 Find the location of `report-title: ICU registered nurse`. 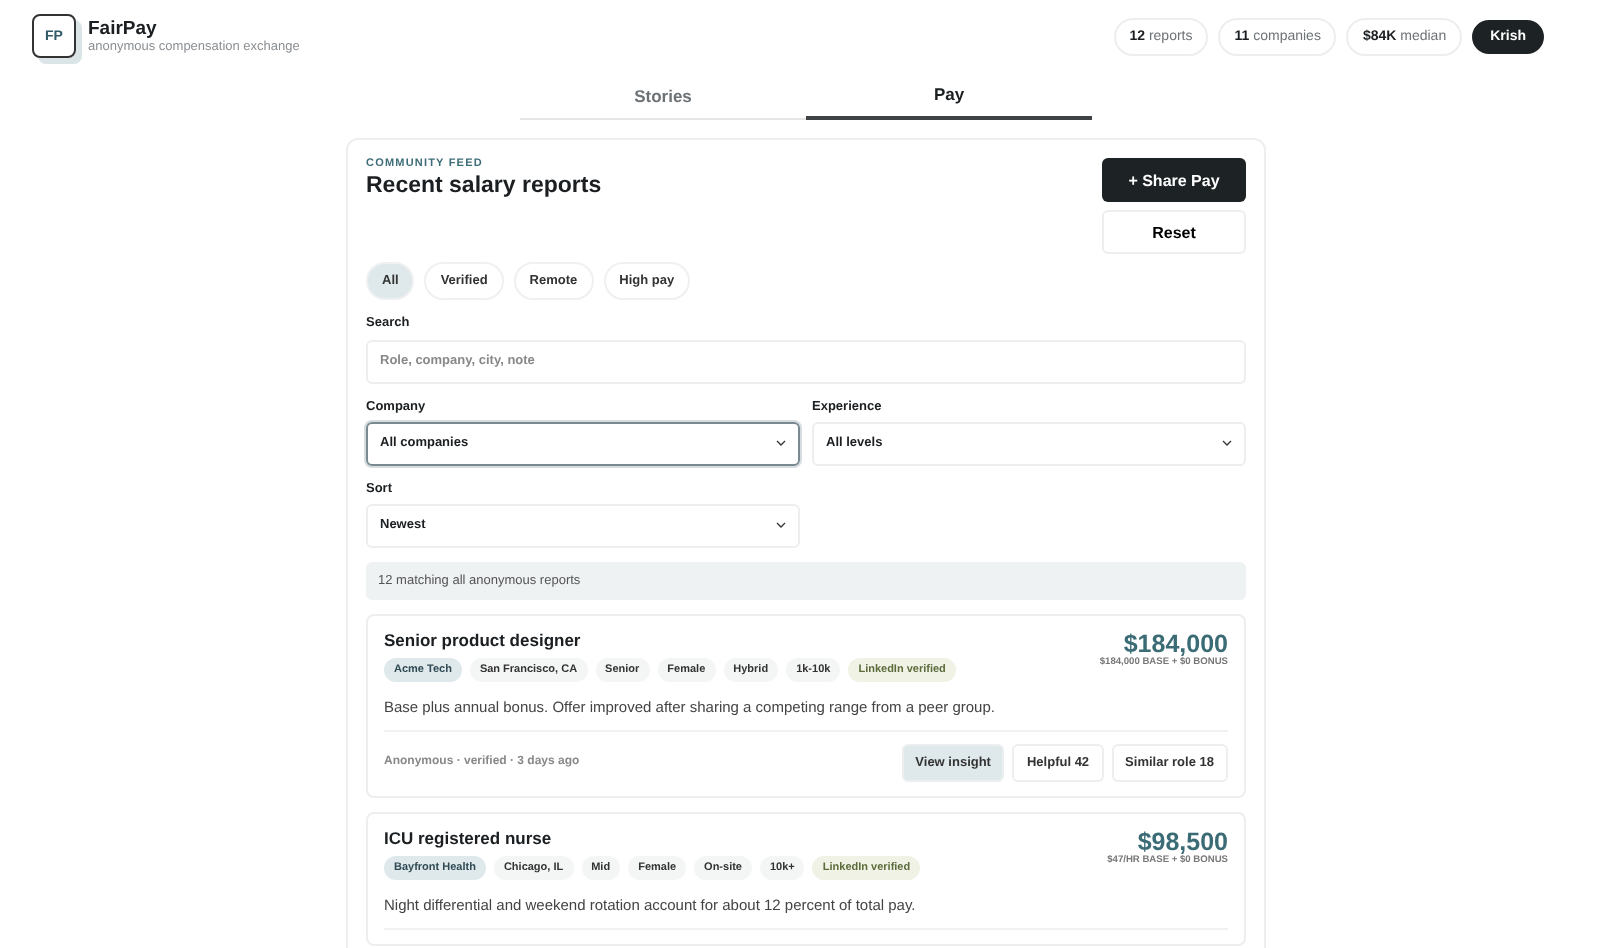

report-title: ICU registered nurse is located at coordinates (469, 837).